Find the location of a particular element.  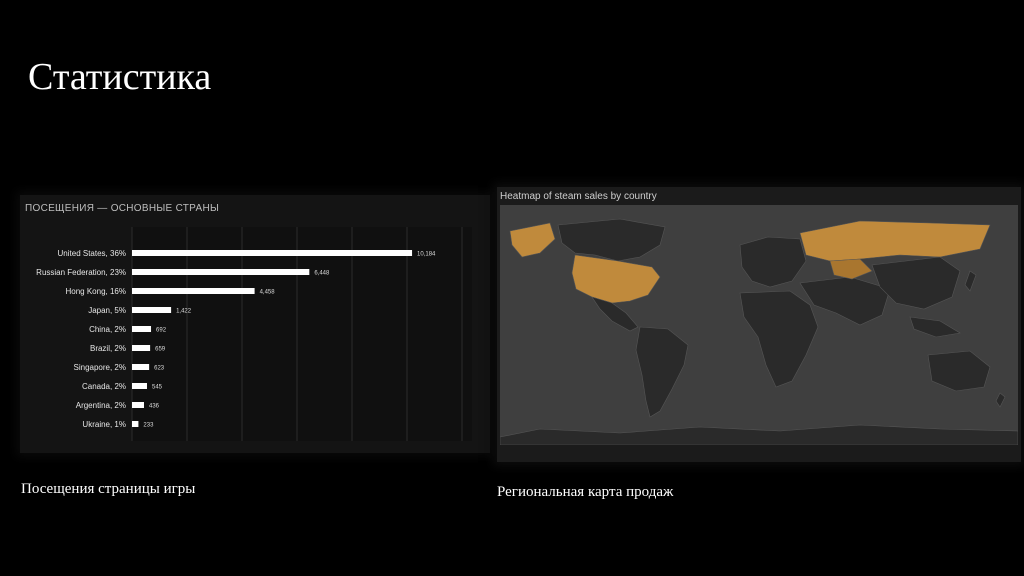

bar-value-label: 10,184 is located at coordinates (426, 255).